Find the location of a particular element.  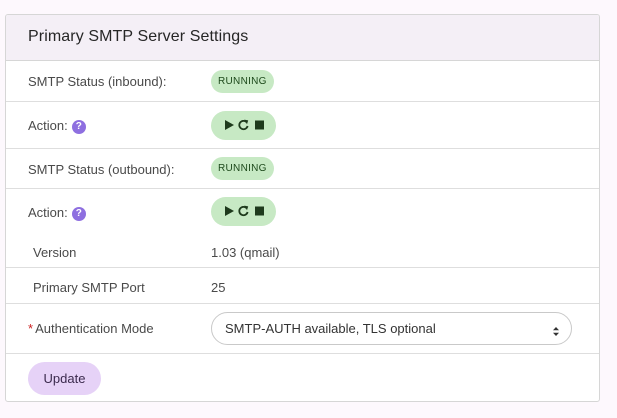

inbound-action-label-text: Action: is located at coordinates (48, 125).